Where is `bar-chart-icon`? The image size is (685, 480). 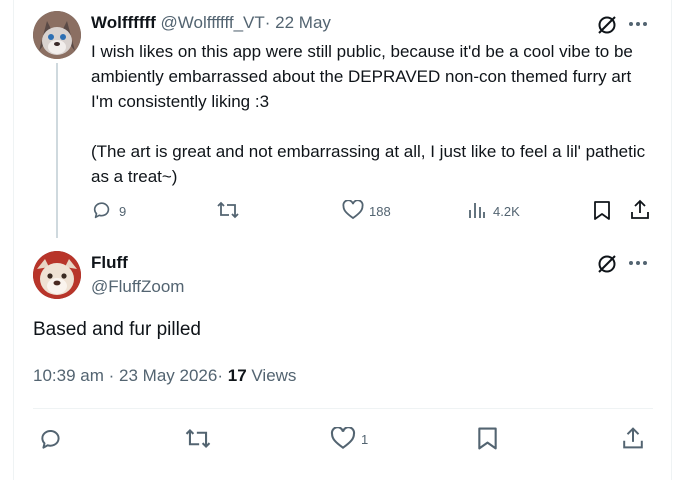
bar-chart-icon is located at coordinates (477, 210).